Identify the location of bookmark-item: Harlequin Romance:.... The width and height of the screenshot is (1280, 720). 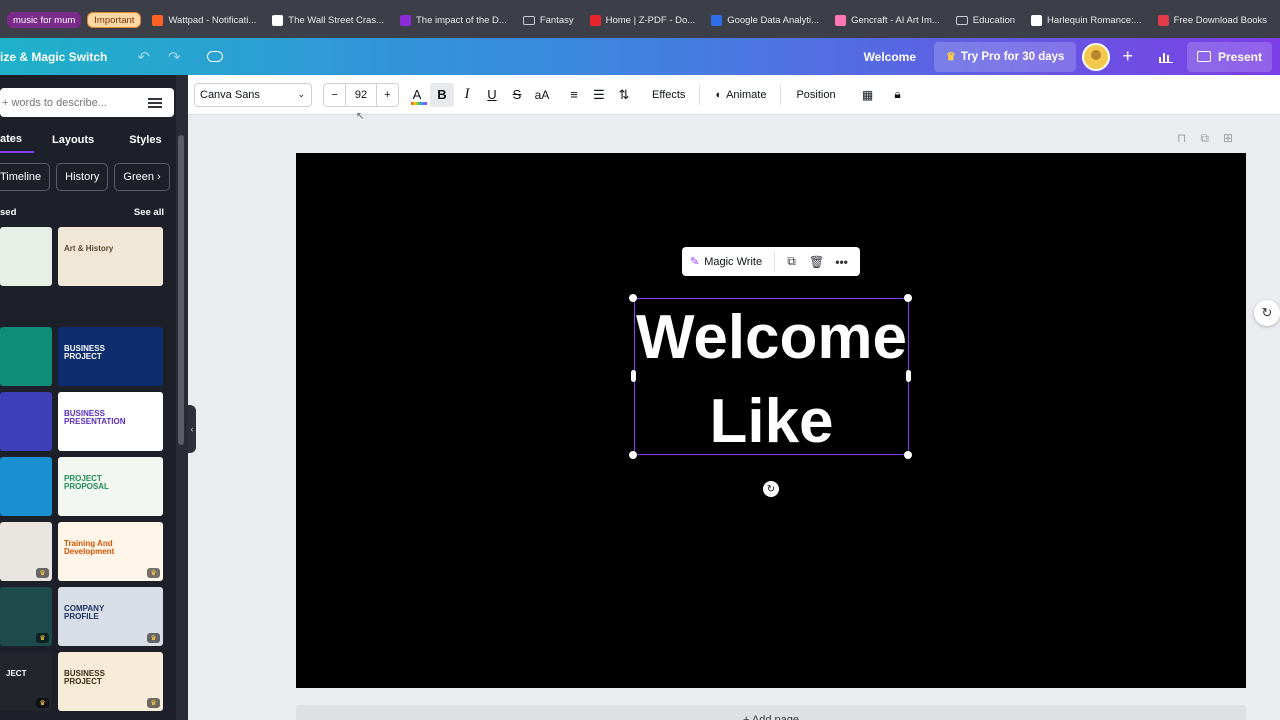
(1086, 20).